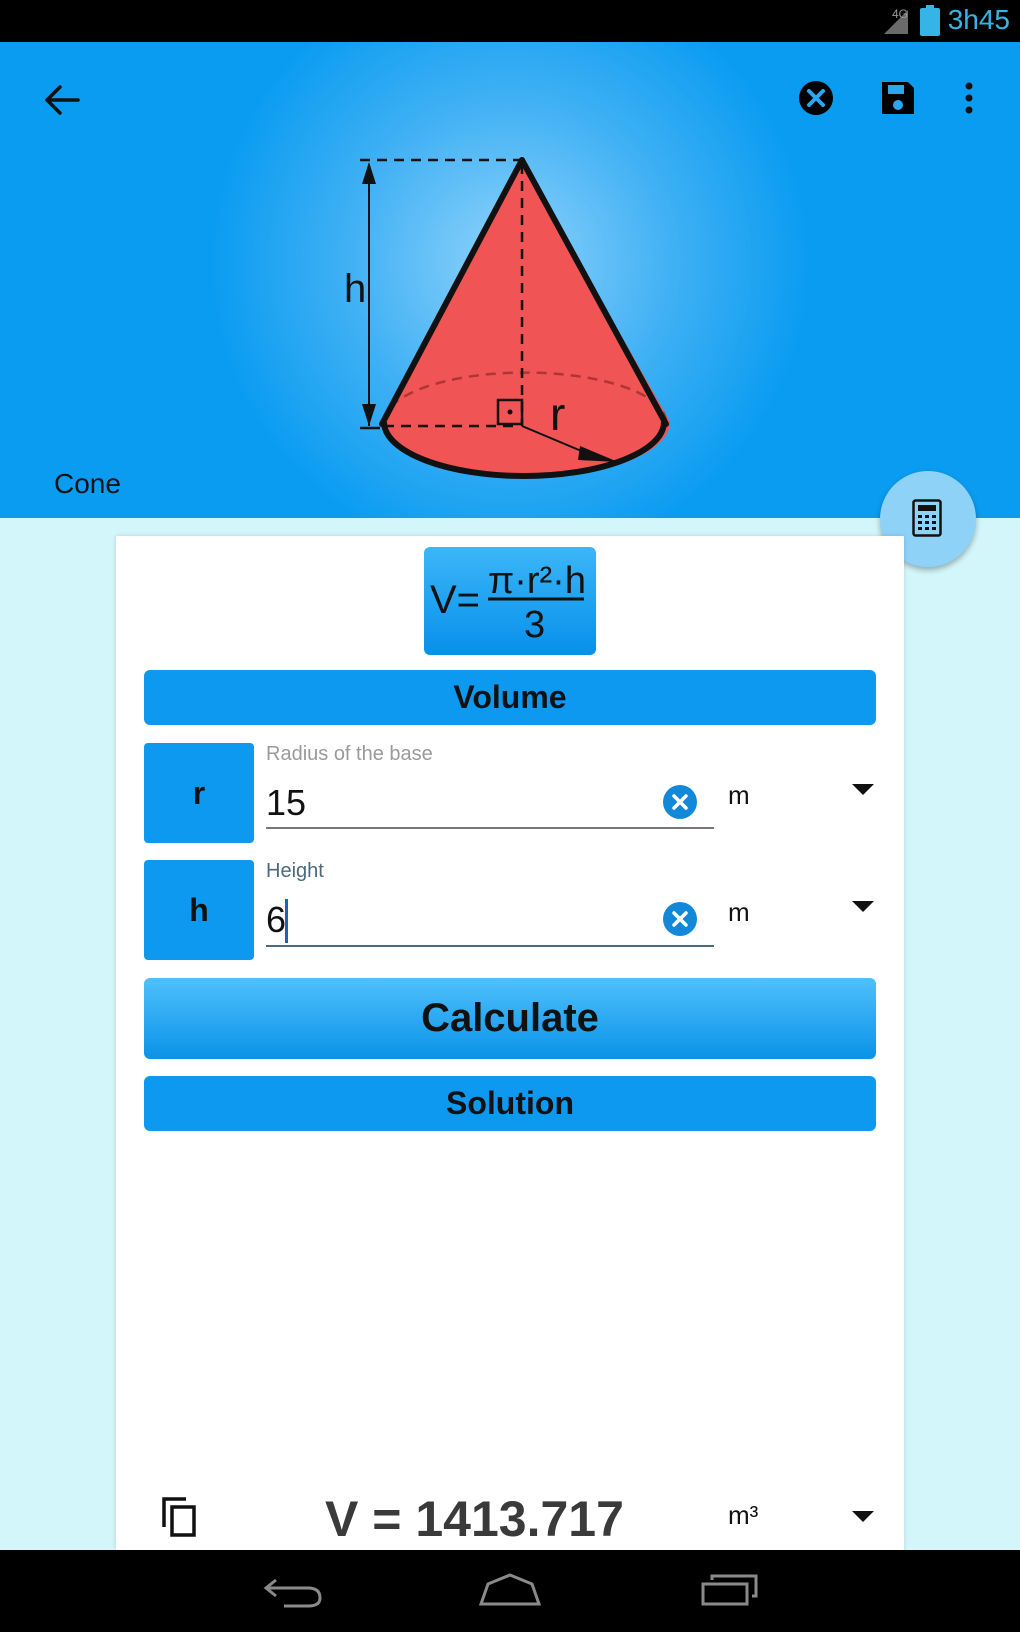 Image resolution: width=1020 pixels, height=1632 pixels. Describe the element at coordinates (180, 1517) in the screenshot. I see `copy-icon` at that location.